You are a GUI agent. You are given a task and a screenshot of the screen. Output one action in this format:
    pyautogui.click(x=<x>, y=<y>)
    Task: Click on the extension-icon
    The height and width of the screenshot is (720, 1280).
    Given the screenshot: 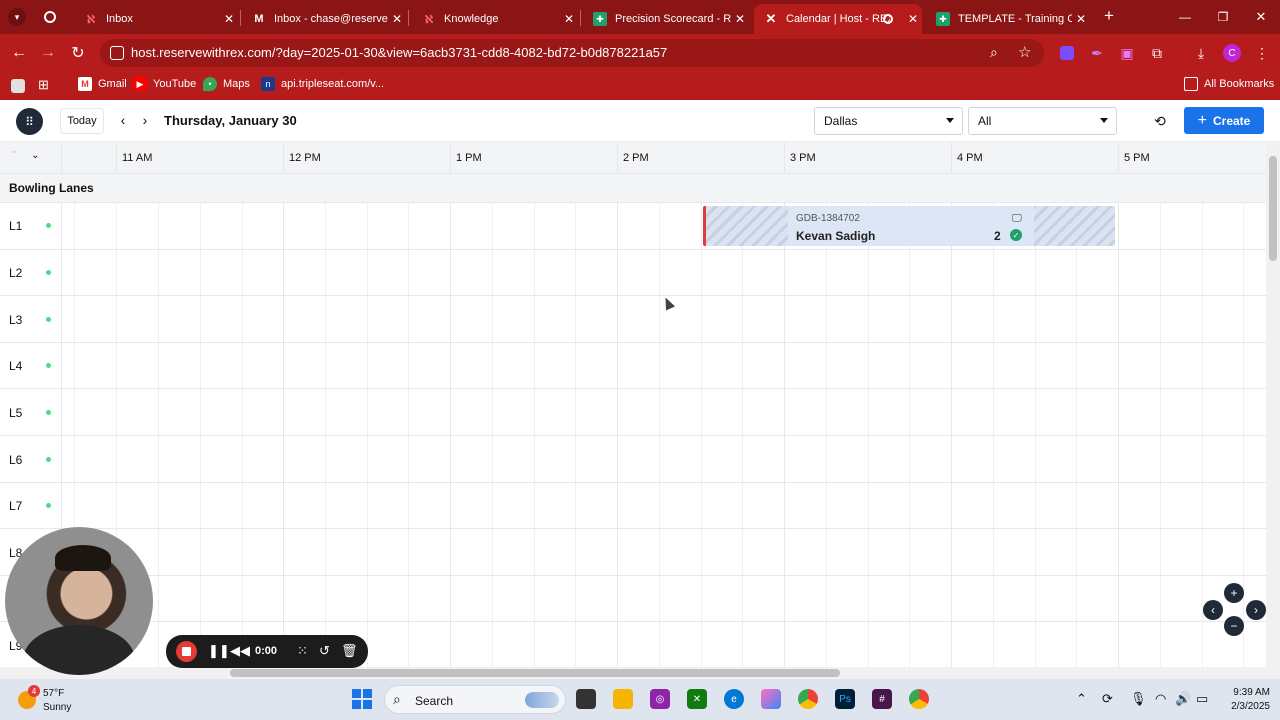 What is the action you would take?
    pyautogui.click(x=1067, y=53)
    